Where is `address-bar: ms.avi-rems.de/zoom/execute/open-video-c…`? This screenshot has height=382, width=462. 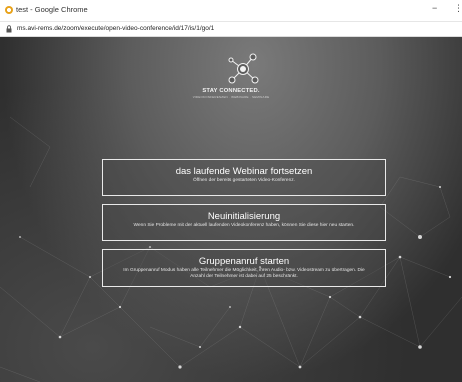
address-bar: ms.avi-rems.de/zoom/execute/open-video-c… is located at coordinates (231, 29).